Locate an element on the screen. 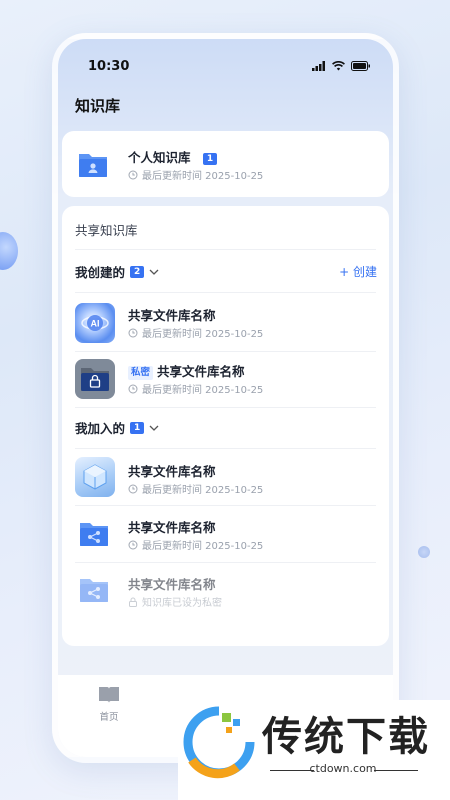  item-status: 知识库已设为私密 is located at coordinates (175, 601).